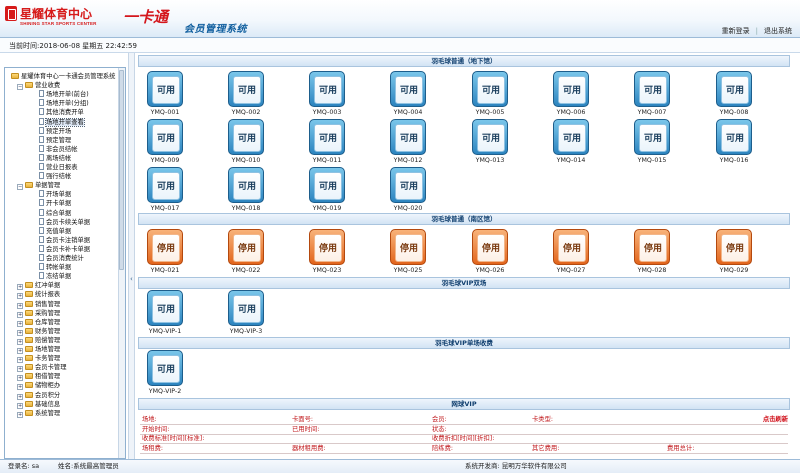 This screenshot has width=800, height=473. Describe the element at coordinates (58, 167) in the screenshot. I see `tree-item: 营业日报表` at that location.